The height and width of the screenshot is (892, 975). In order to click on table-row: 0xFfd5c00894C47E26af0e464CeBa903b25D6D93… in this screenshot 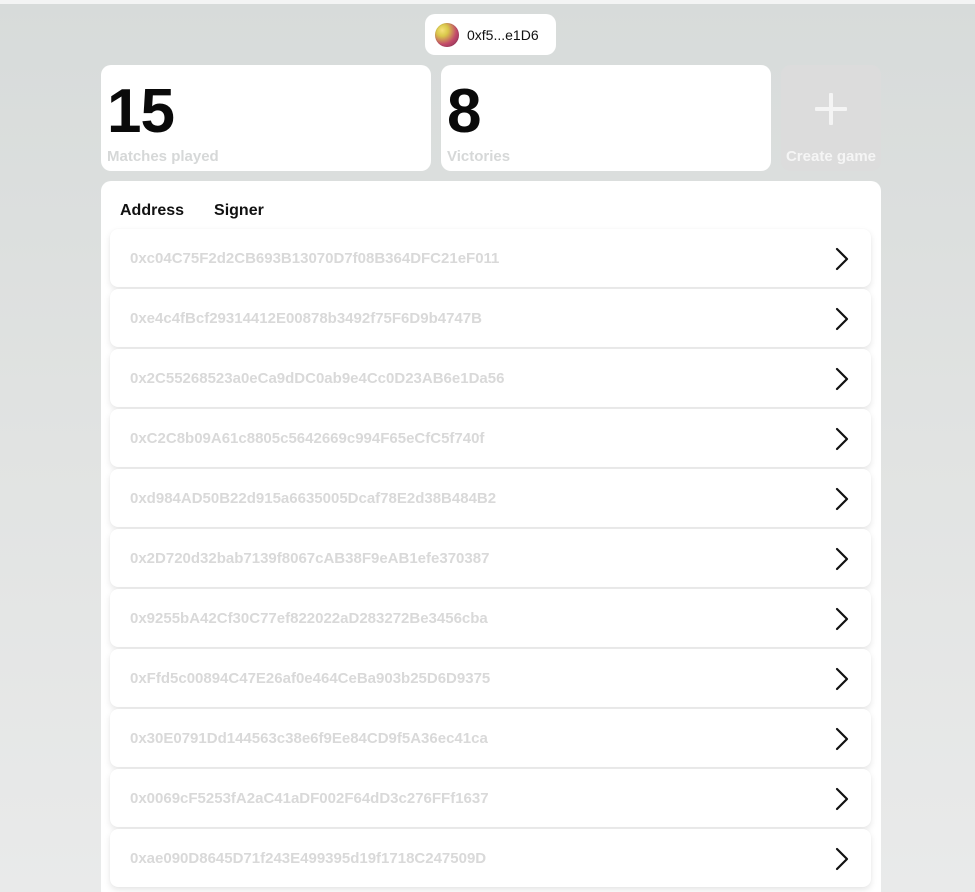, I will do `click(490, 678)`.